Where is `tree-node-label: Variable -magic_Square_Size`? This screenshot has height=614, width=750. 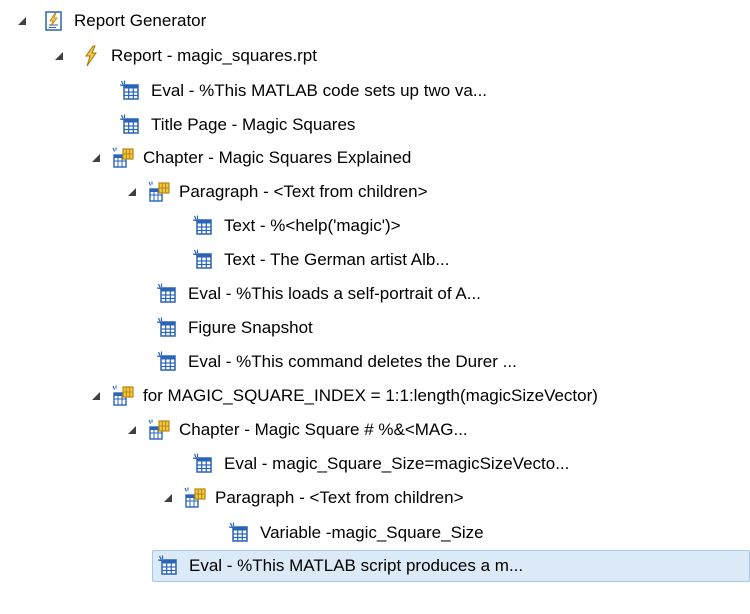 tree-node-label: Variable -magic_Square_Size is located at coordinates (372, 532).